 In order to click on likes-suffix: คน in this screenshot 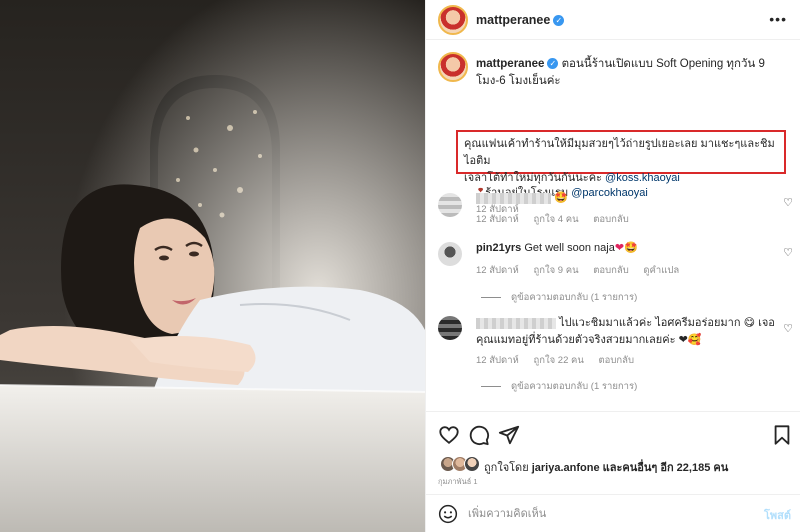, I will do `click(720, 468)`.